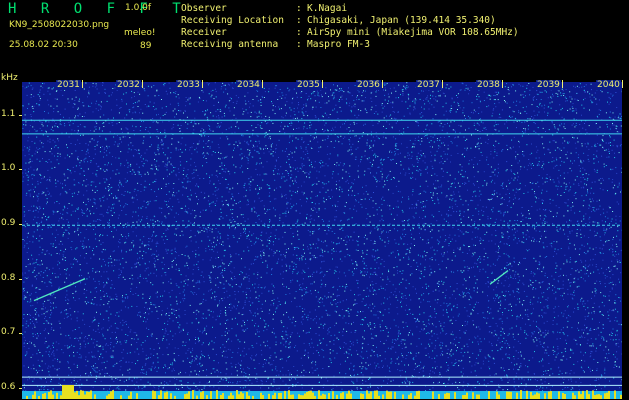  What do you see at coordinates (140, 33) in the screenshot?
I see `meteor-label: meleo!` at bounding box center [140, 33].